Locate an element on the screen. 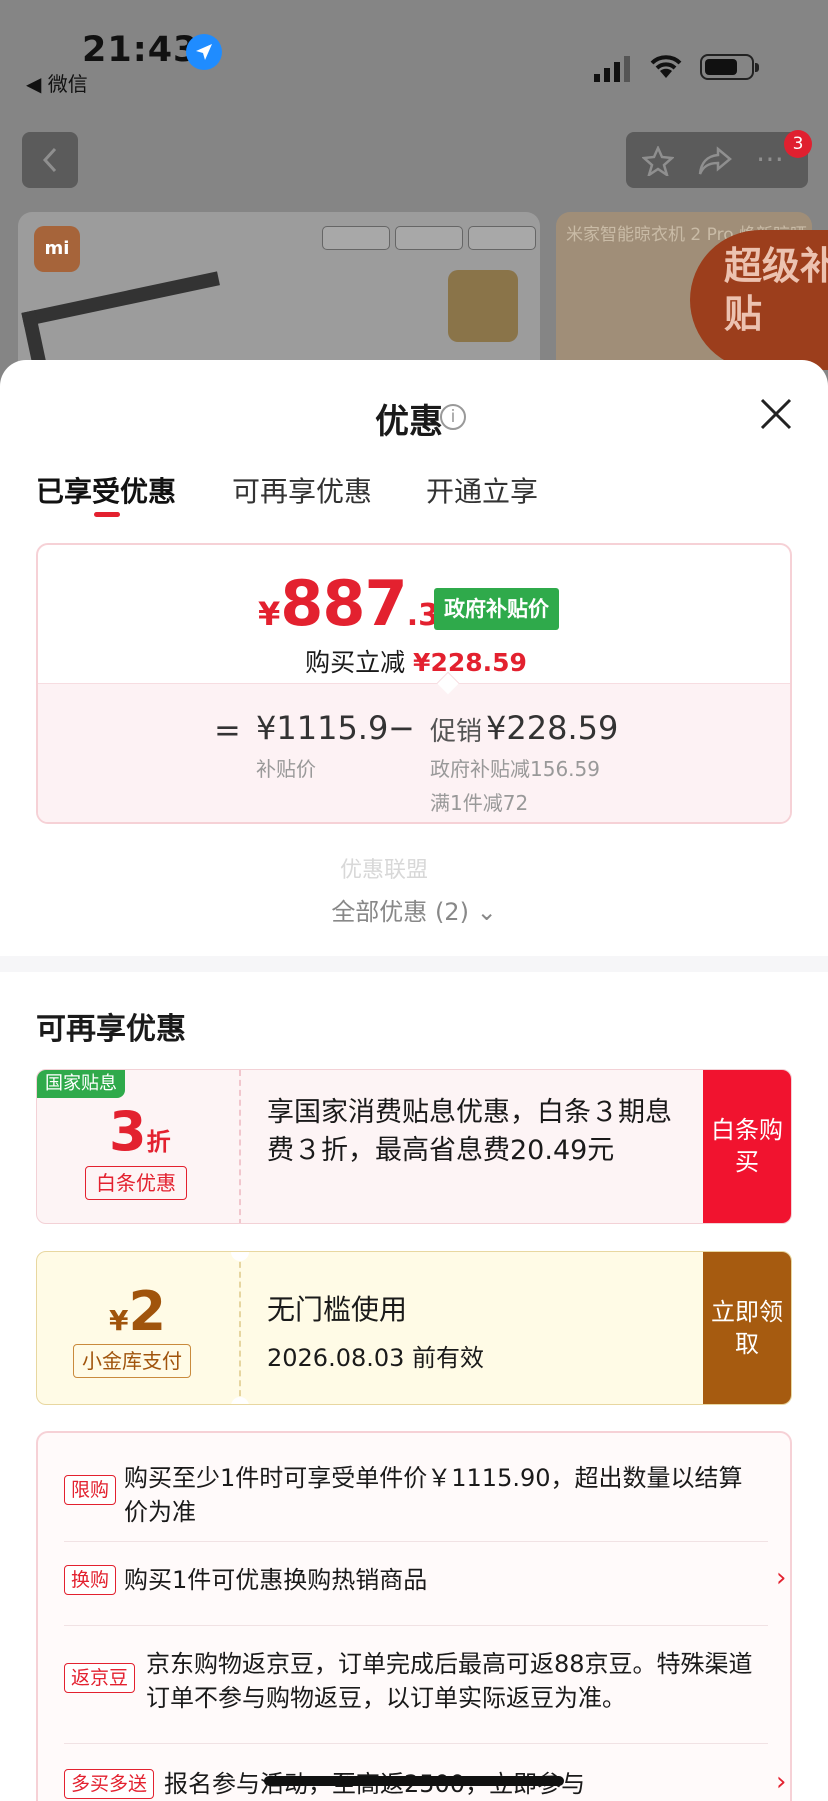 This screenshot has width=828, height=1801. wifi-icon is located at coordinates (666, 67).